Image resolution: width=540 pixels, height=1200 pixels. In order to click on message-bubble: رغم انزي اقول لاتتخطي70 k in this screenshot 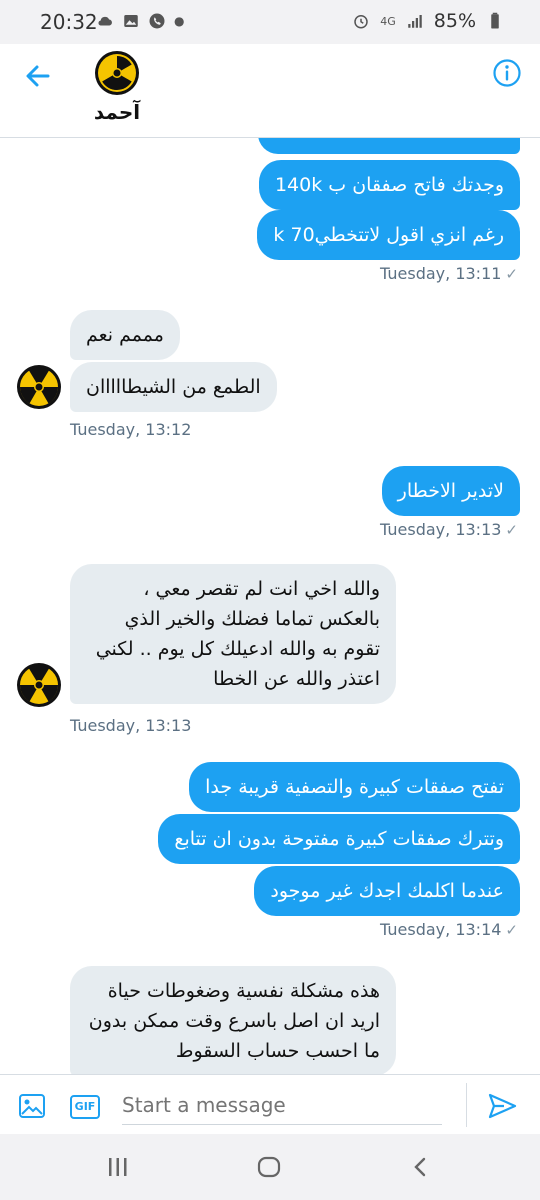, I will do `click(388, 235)`.